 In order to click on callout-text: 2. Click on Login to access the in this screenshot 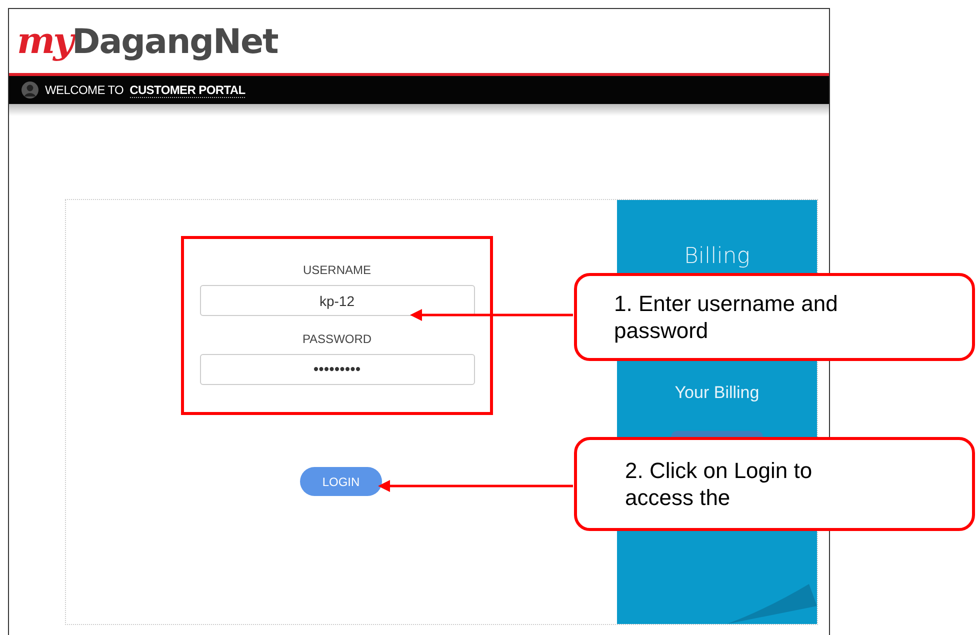, I will do `click(719, 484)`.